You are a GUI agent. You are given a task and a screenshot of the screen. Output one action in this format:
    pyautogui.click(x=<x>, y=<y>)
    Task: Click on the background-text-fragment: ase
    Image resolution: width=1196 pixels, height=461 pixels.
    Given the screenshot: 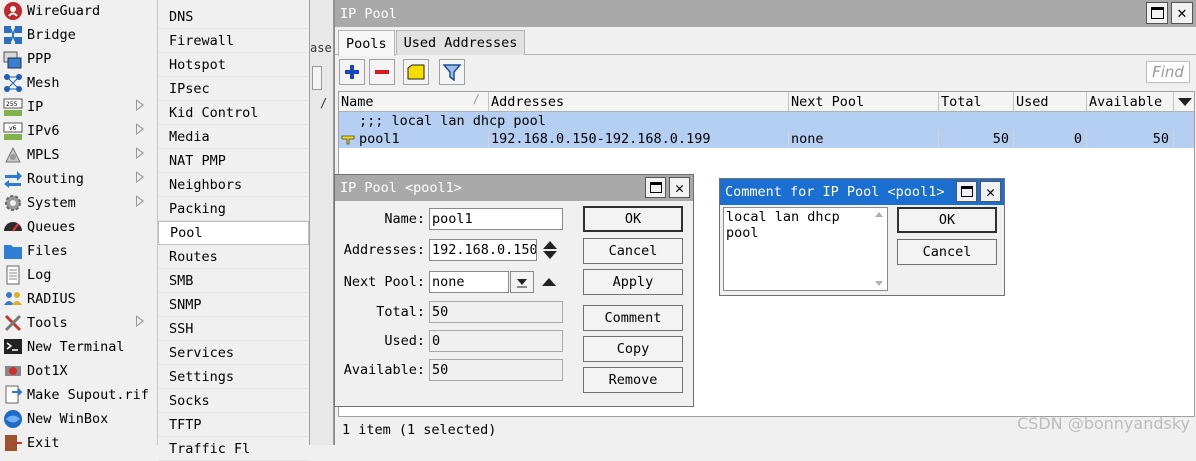 What is the action you would take?
    pyautogui.click(x=321, y=48)
    